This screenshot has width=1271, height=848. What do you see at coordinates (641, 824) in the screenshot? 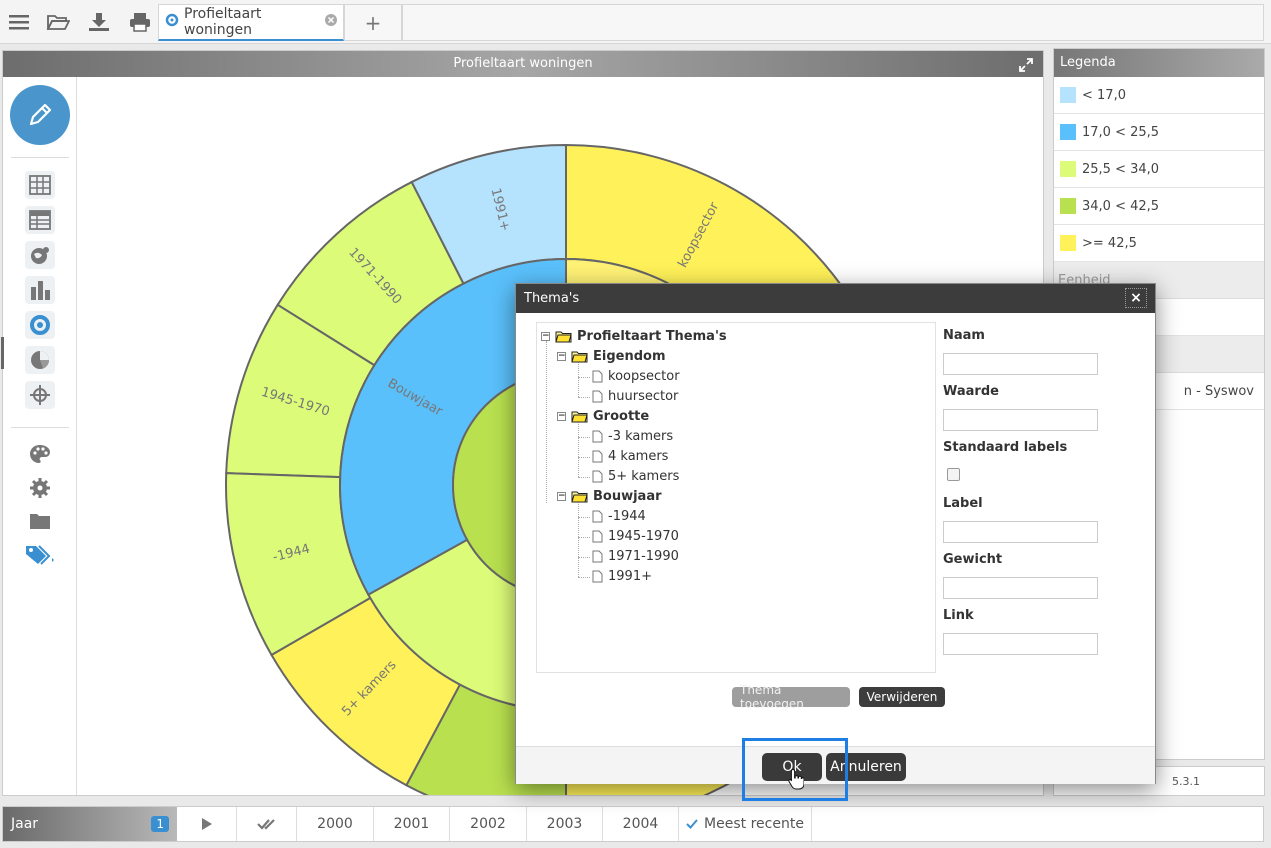
I see `year-2004: 2004` at bounding box center [641, 824].